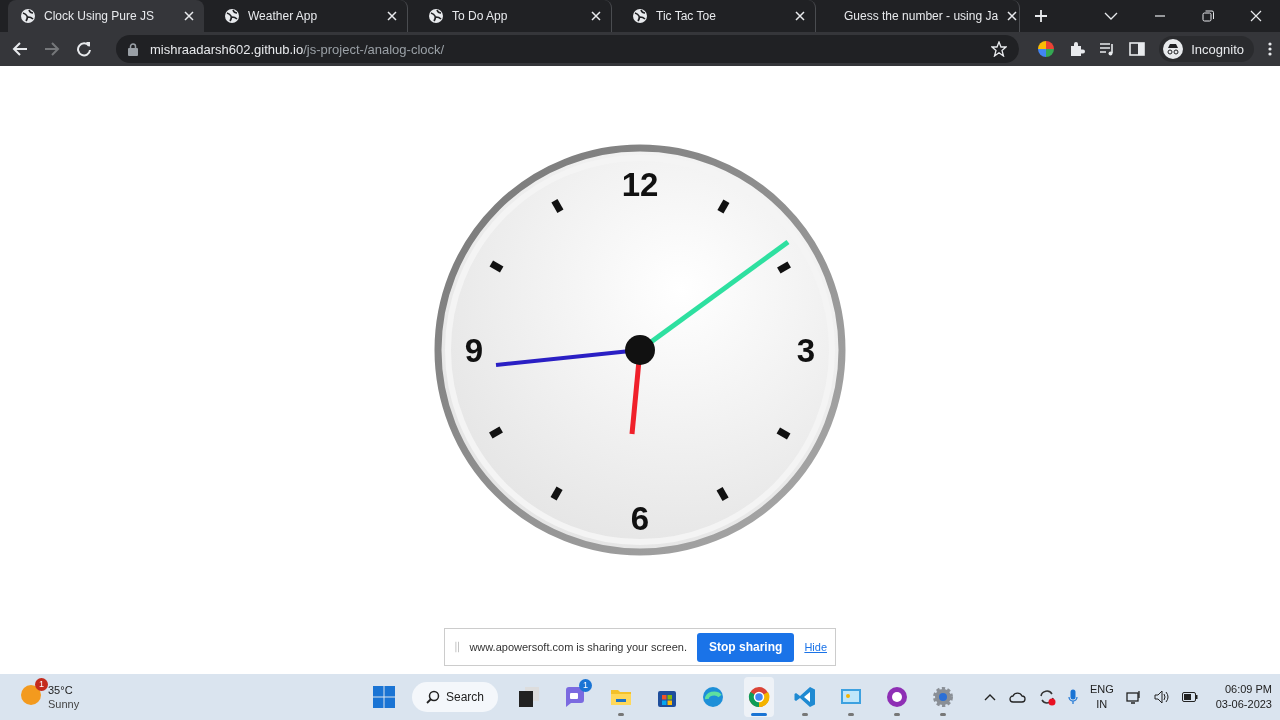 This screenshot has height=720, width=1280. I want to click on clock-numeral: 12, so click(640, 184).